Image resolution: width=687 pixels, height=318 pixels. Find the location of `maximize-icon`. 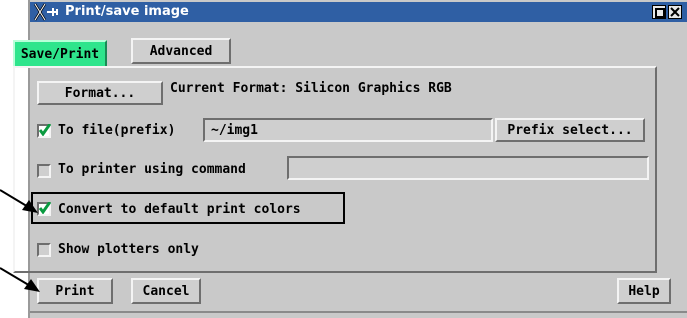

maximize-icon is located at coordinates (659, 12).